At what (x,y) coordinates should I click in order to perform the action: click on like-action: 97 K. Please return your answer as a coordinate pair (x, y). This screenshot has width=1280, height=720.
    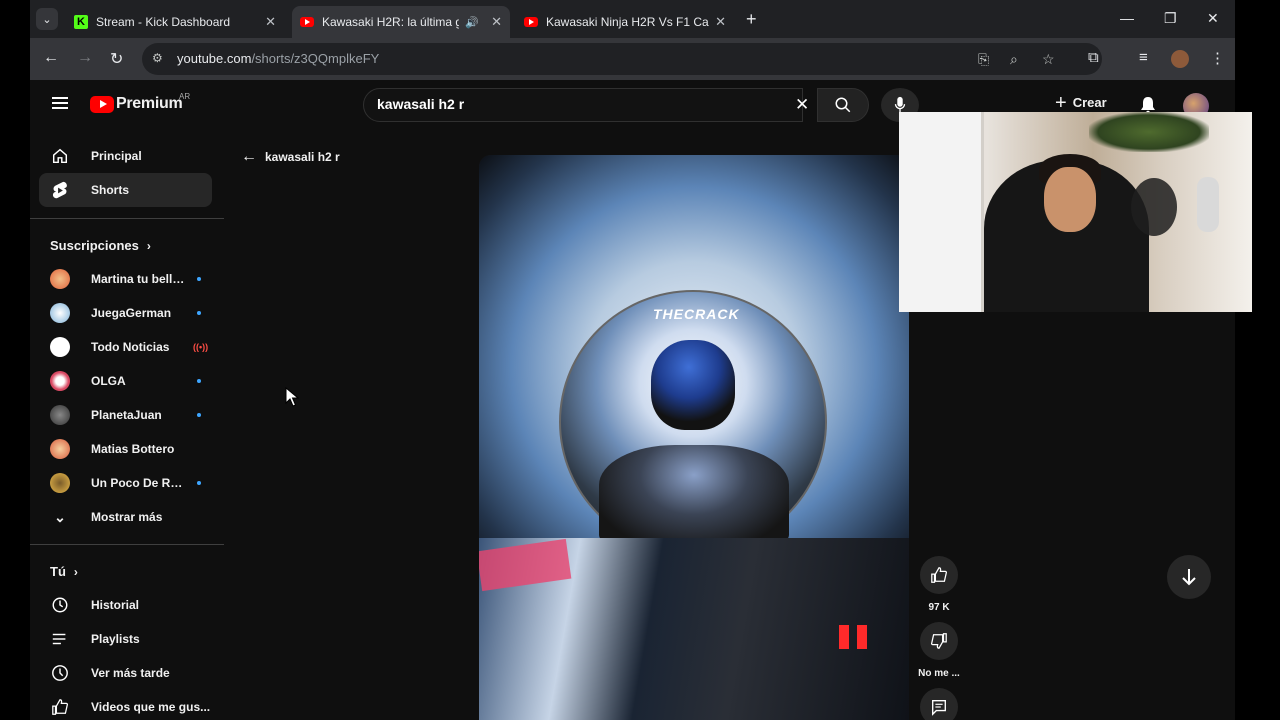
    Looking at the image, I should click on (939, 584).